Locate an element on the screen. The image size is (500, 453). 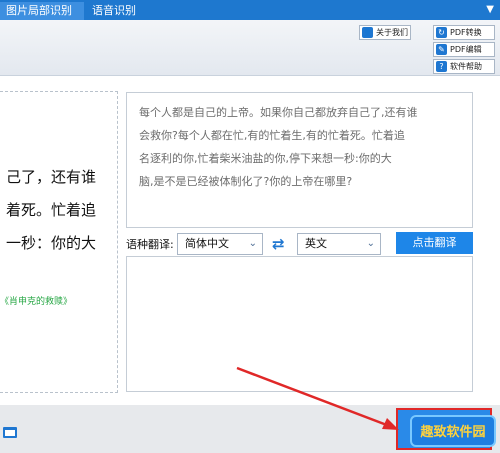
ocr-line-3: 名逐利的你,忙着柴米油盐的你,停下来想一秒:你的大 is located at coordinates (265, 158).